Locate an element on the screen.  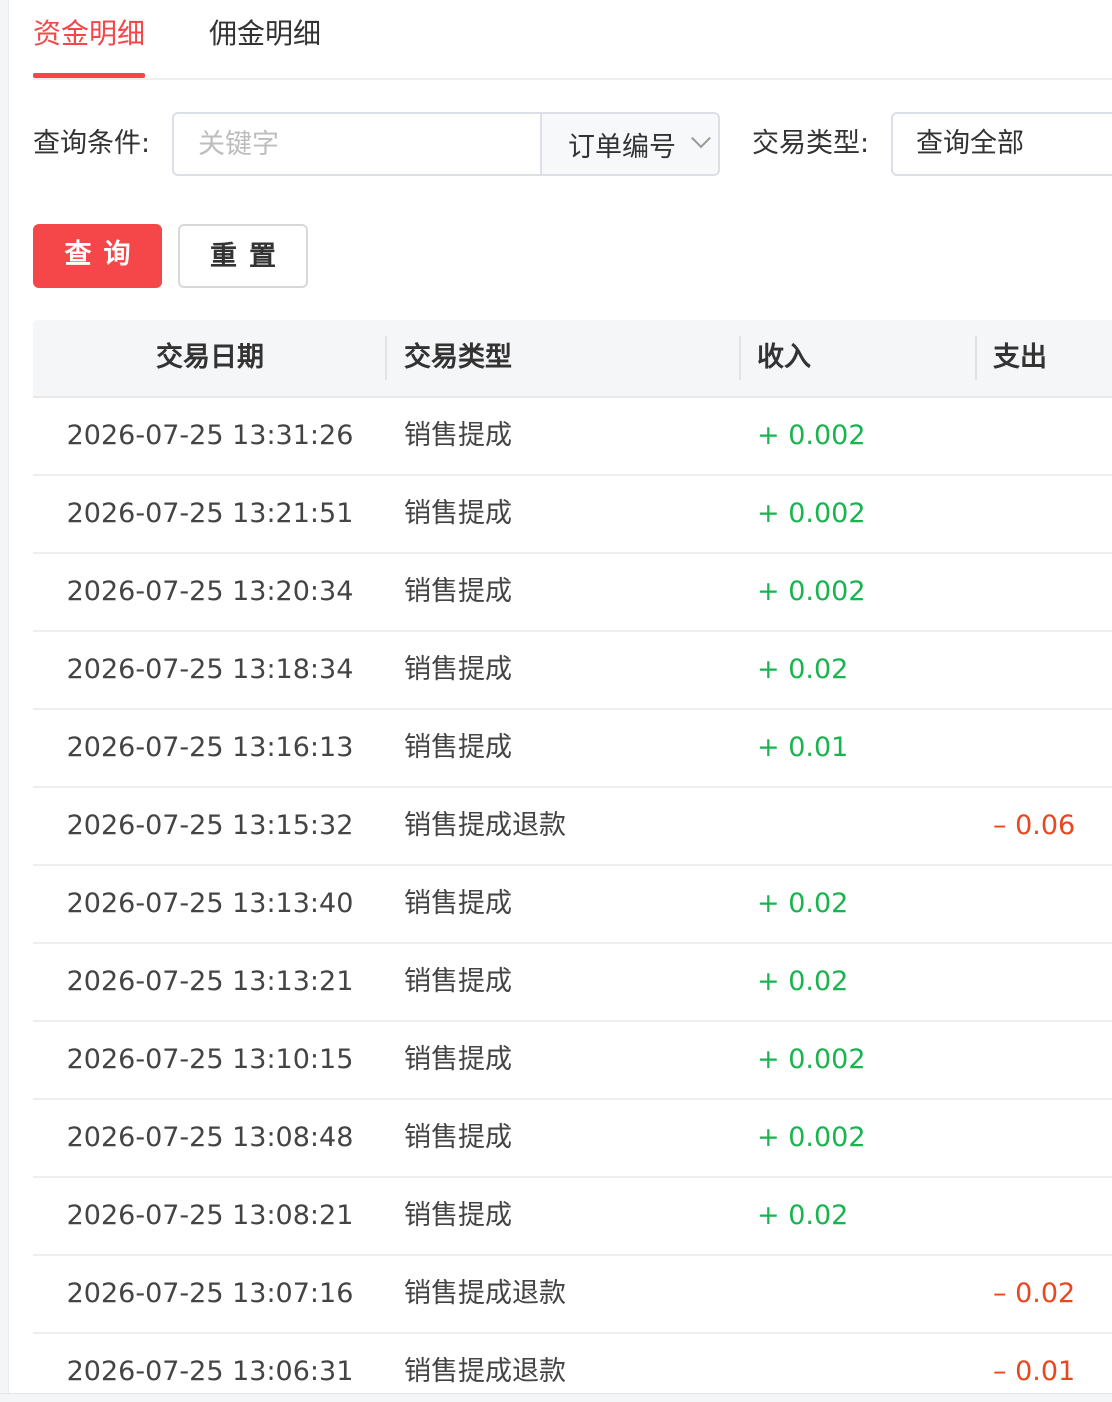
table-row: 2026-07-25 13:08:21 销售提成 + 0.02 is located at coordinates (572, 1217).